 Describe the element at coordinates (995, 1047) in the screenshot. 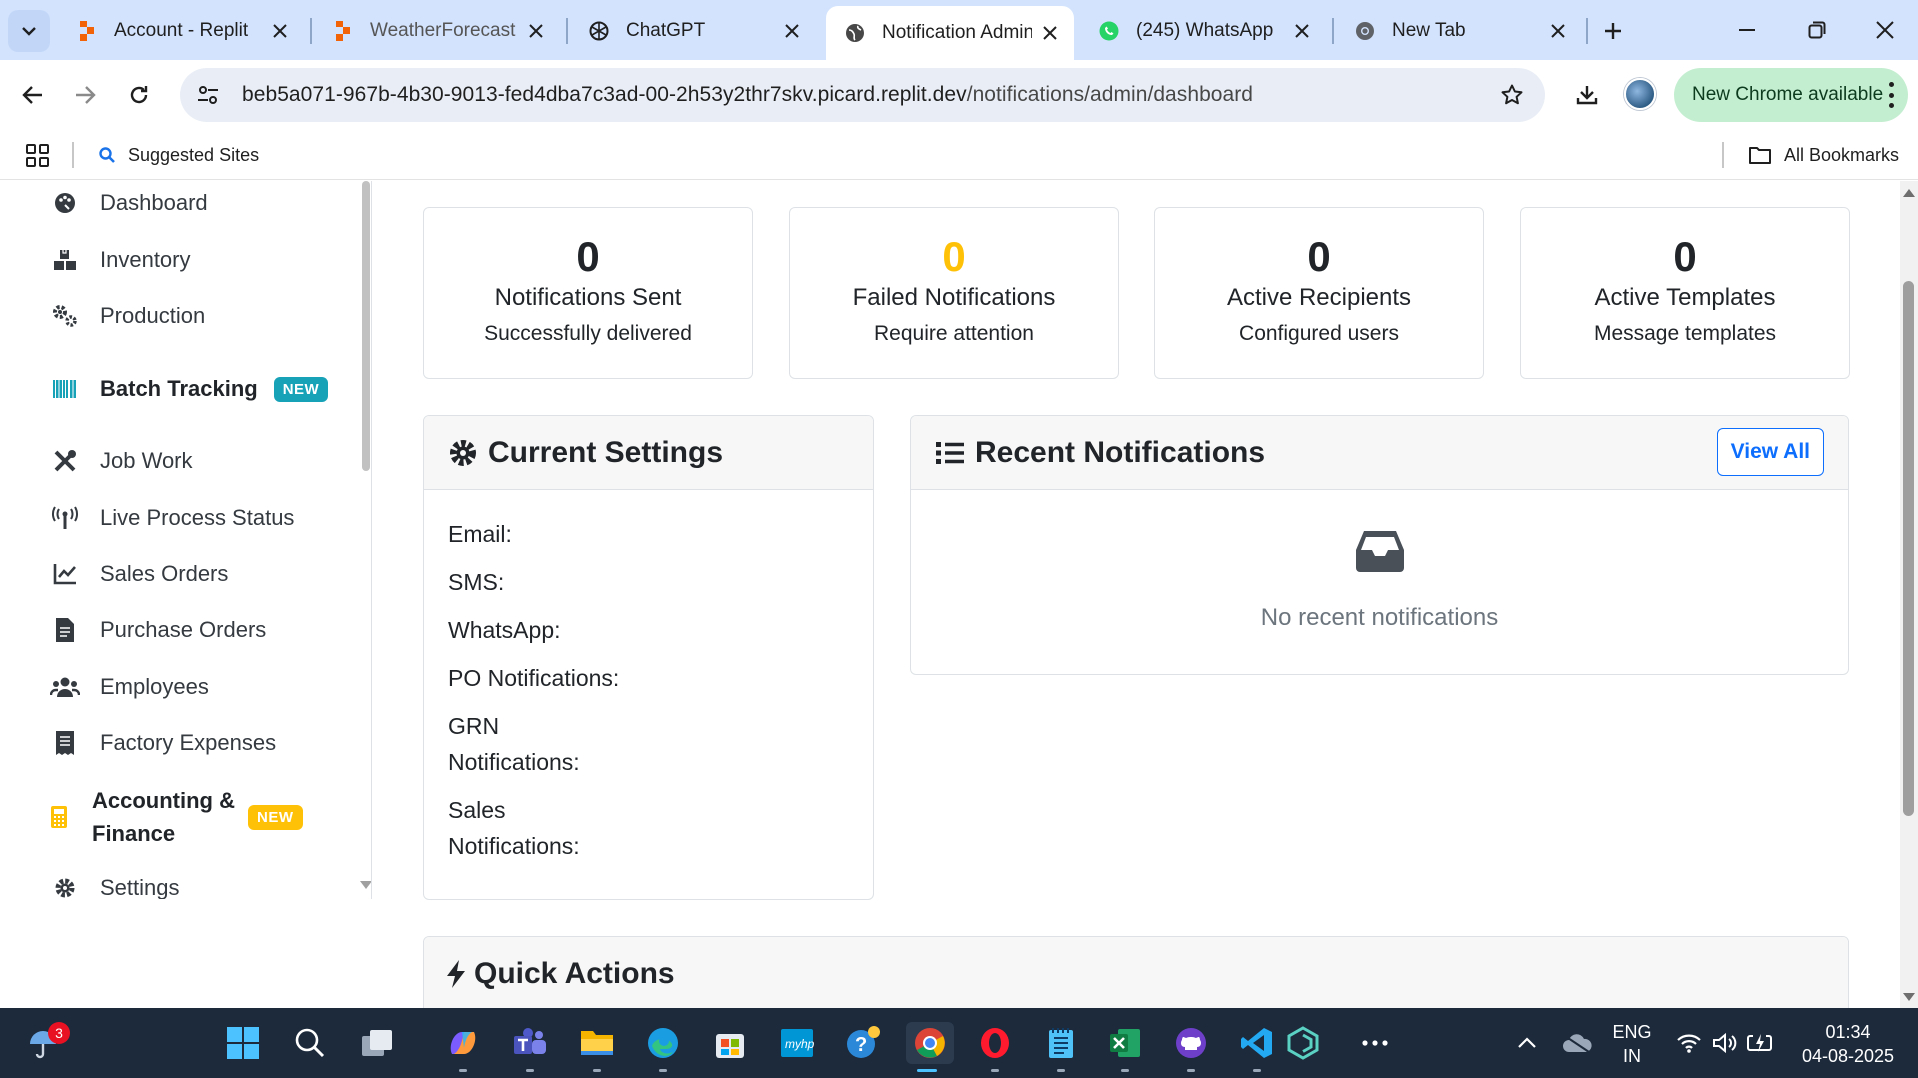

I see `opera-app-icon` at that location.